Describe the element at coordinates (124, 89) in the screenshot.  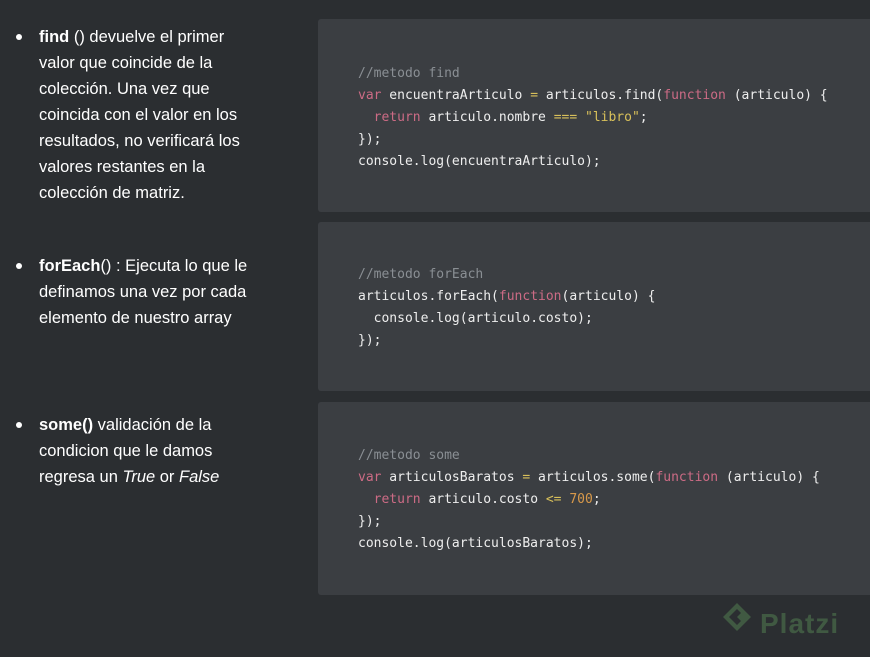
I see `description-line: colección. Una vez que` at that location.